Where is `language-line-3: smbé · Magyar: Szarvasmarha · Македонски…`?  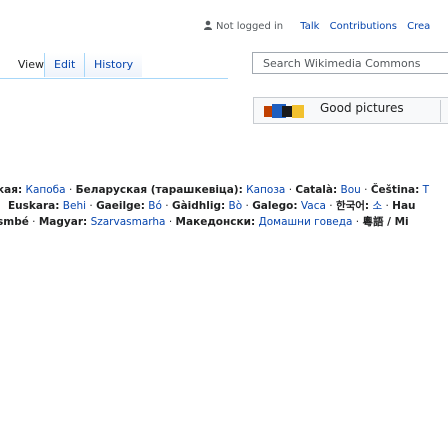
language-line-3: smbé · Magyar: Szarvasmarha · Македонски… is located at coordinates (204, 222).